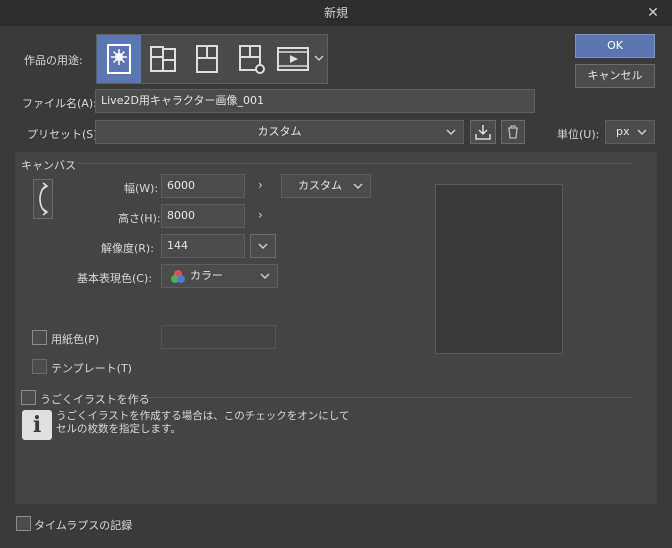  I want to click on height-input: 8000, so click(203, 216).